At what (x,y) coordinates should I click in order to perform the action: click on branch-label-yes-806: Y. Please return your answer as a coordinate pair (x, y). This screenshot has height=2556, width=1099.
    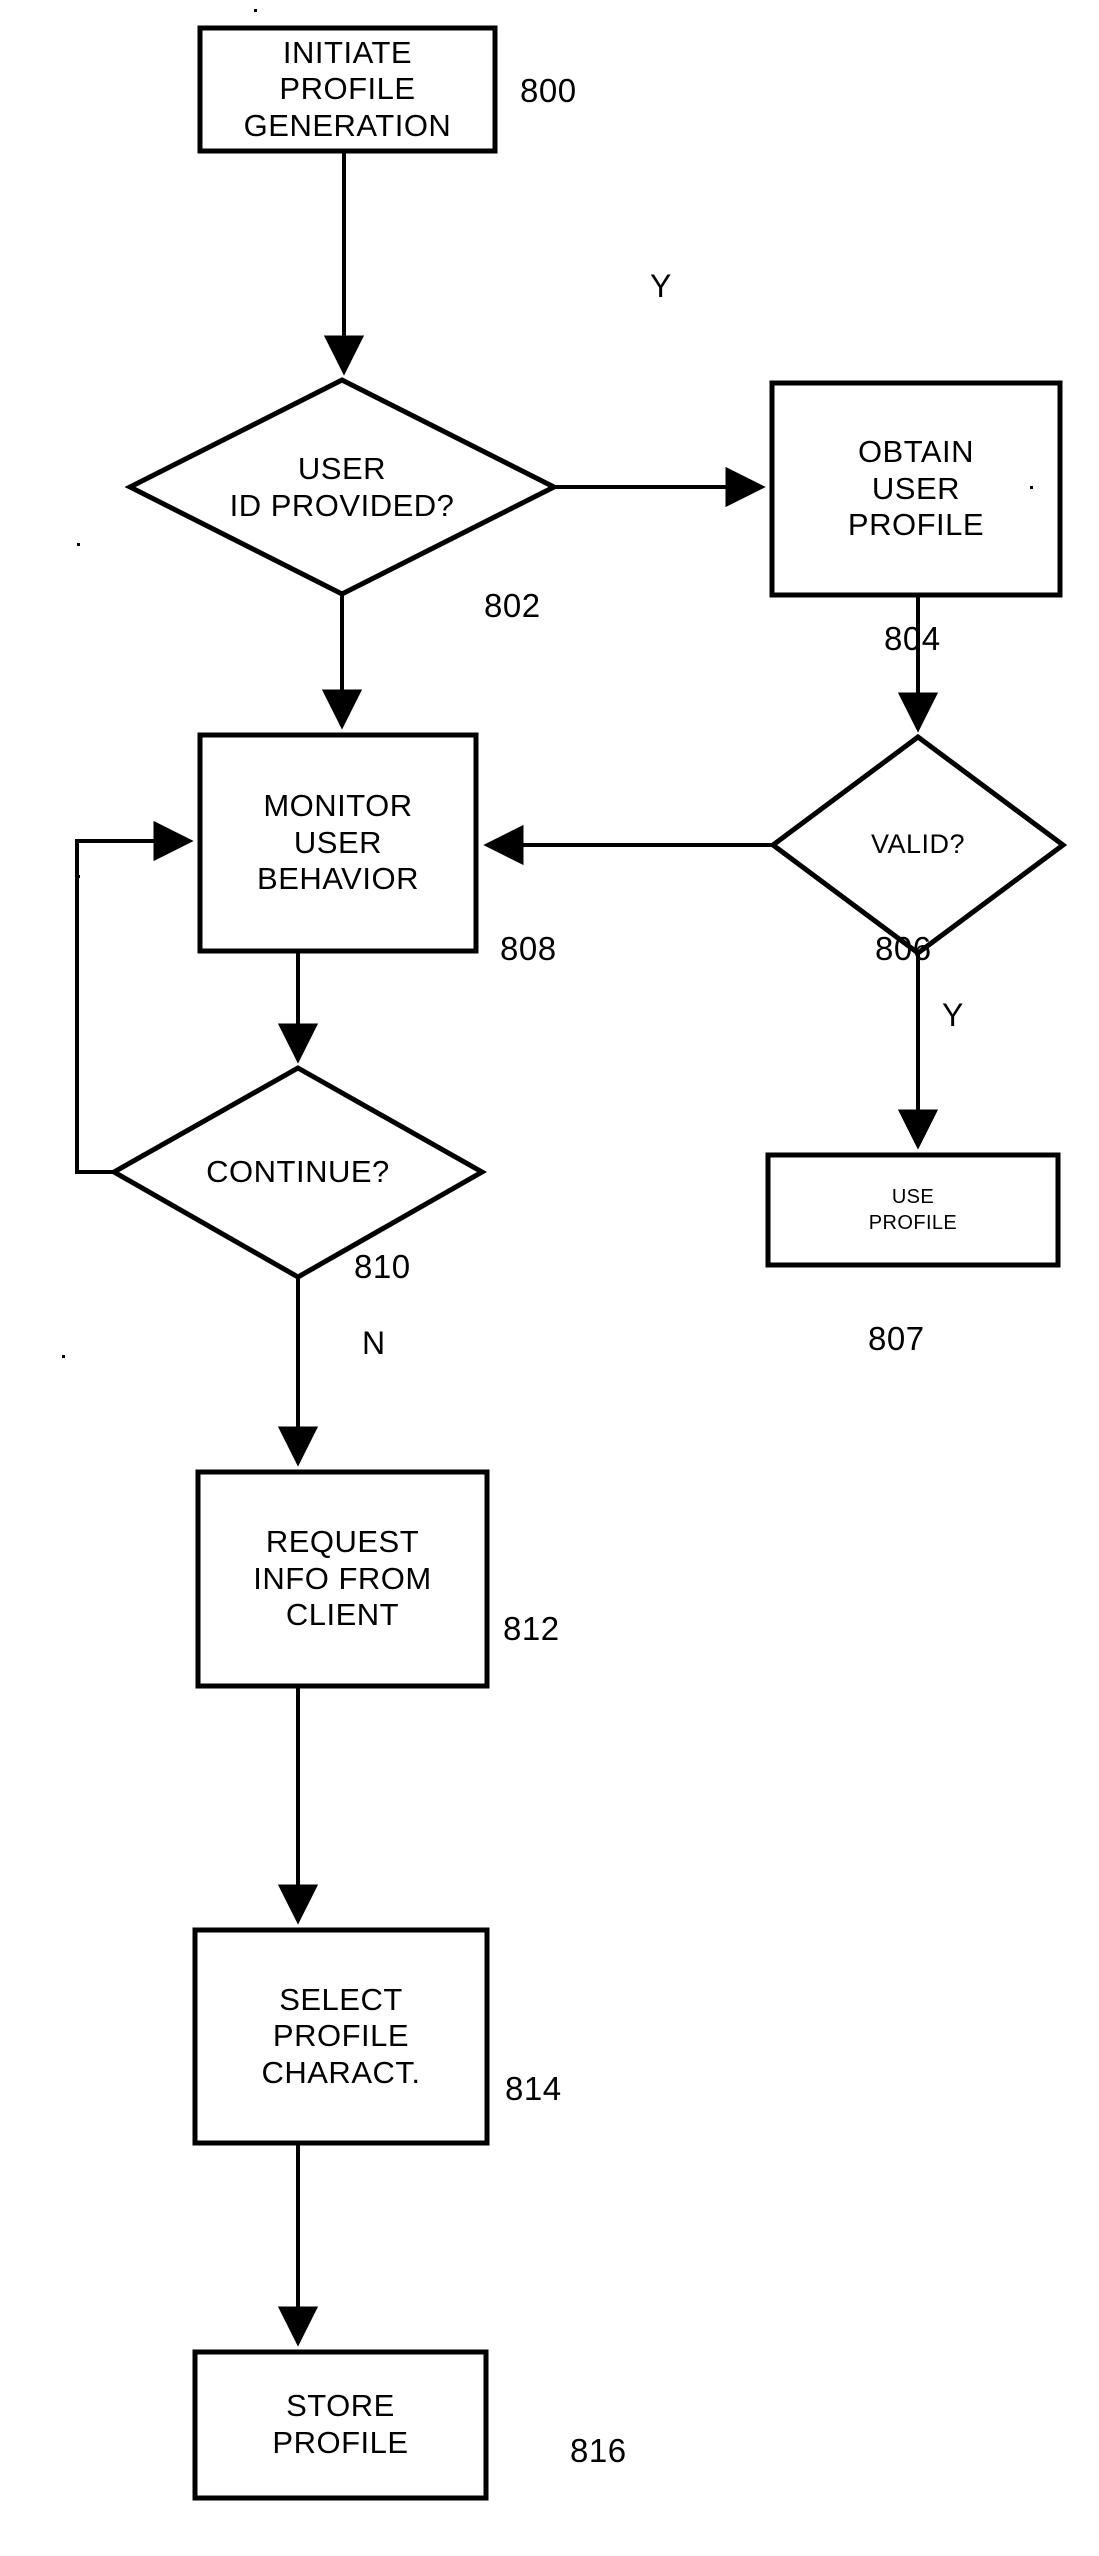
    Looking at the image, I should click on (953, 1015).